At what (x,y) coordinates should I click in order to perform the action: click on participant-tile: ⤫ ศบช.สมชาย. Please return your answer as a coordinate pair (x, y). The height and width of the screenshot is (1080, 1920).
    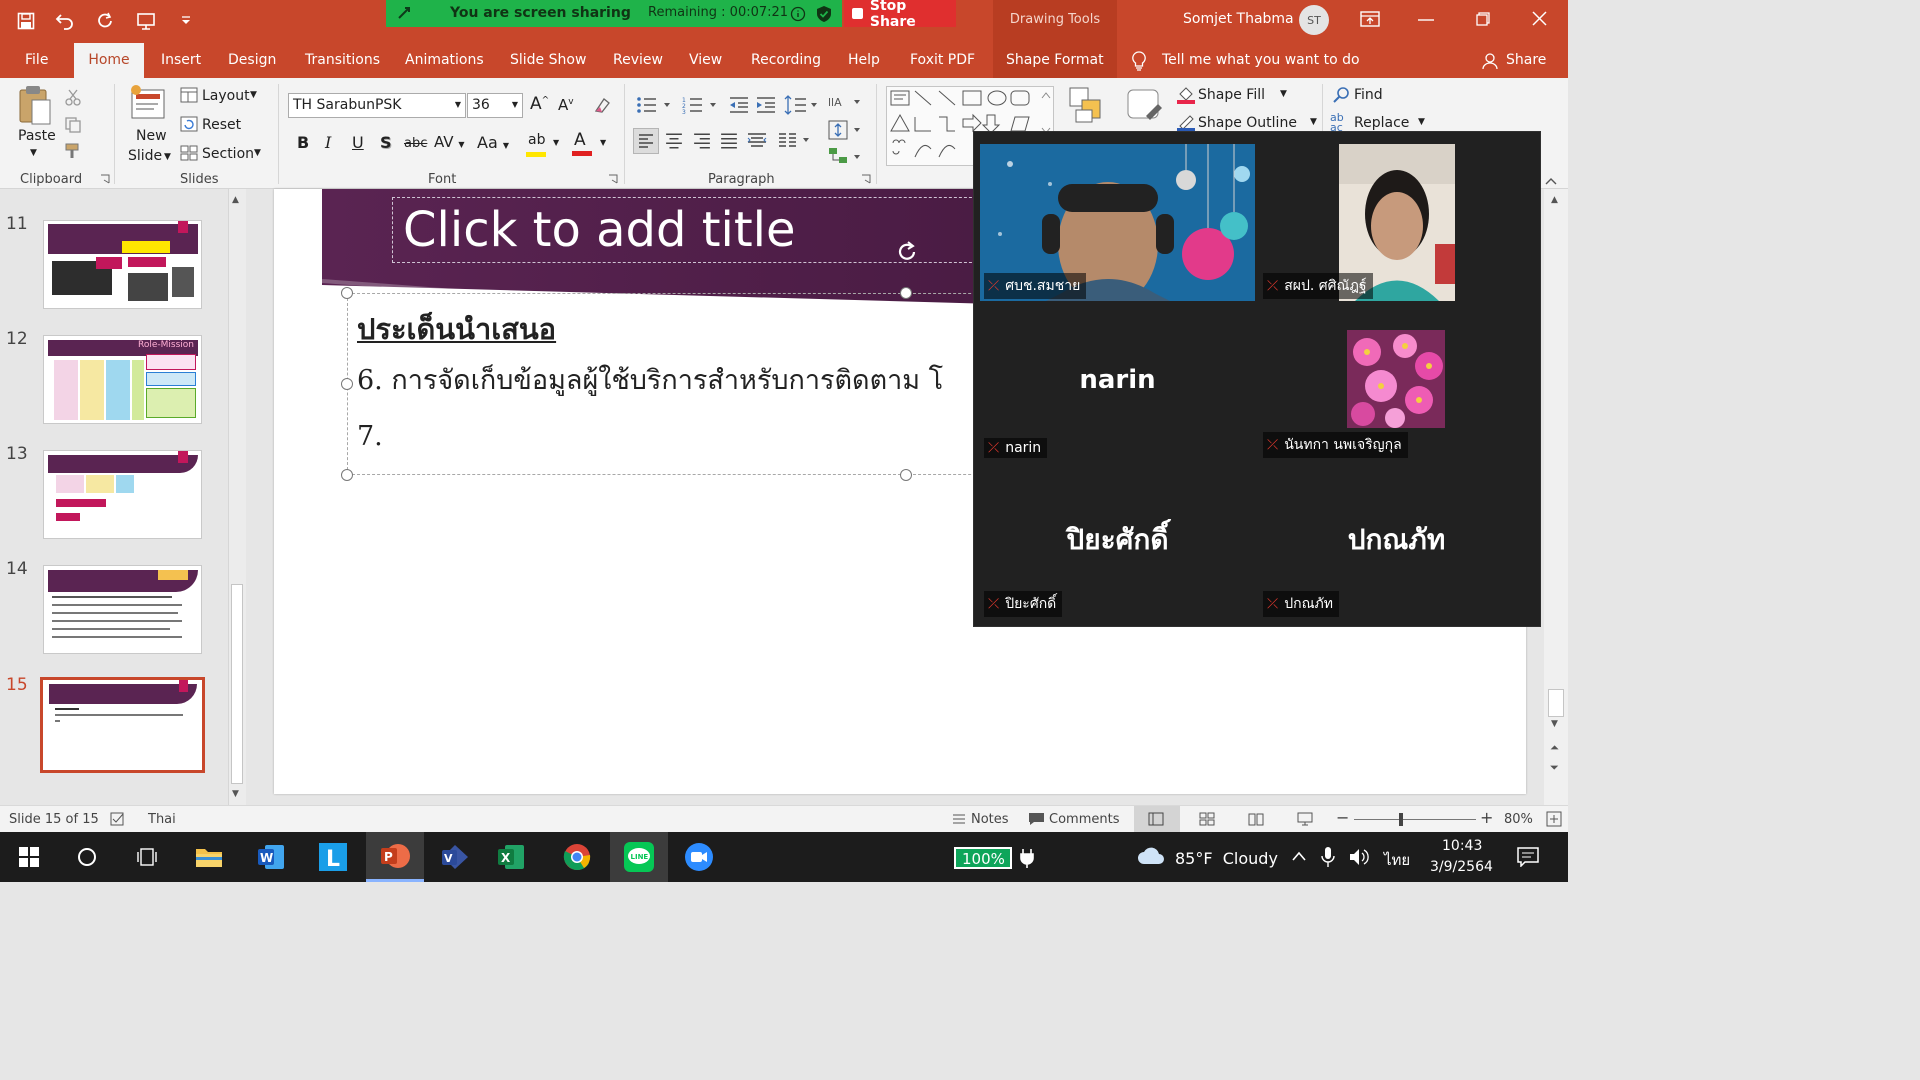
    Looking at the image, I should click on (1117, 222).